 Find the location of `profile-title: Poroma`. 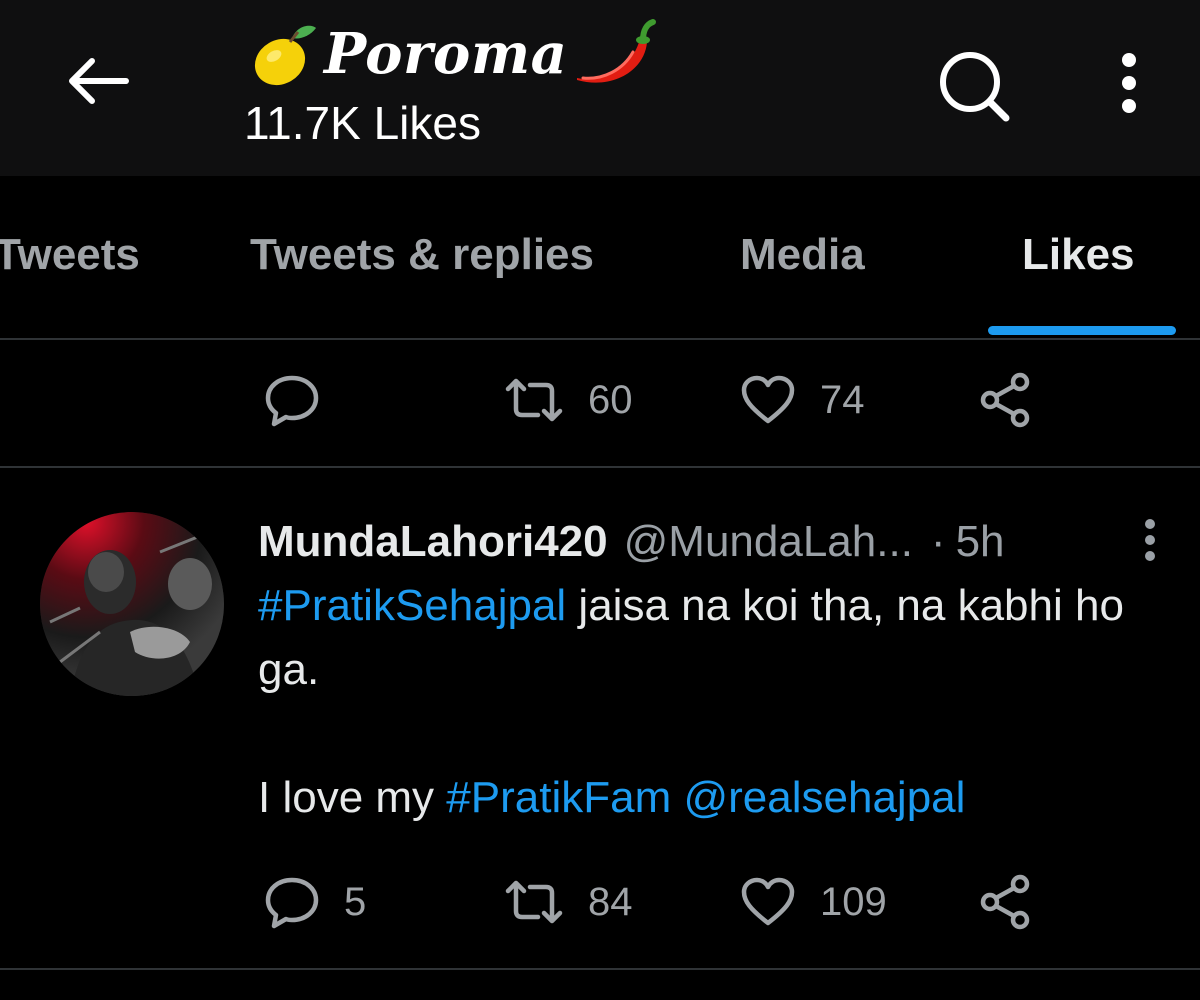

profile-title: Poroma is located at coordinates (451, 54).